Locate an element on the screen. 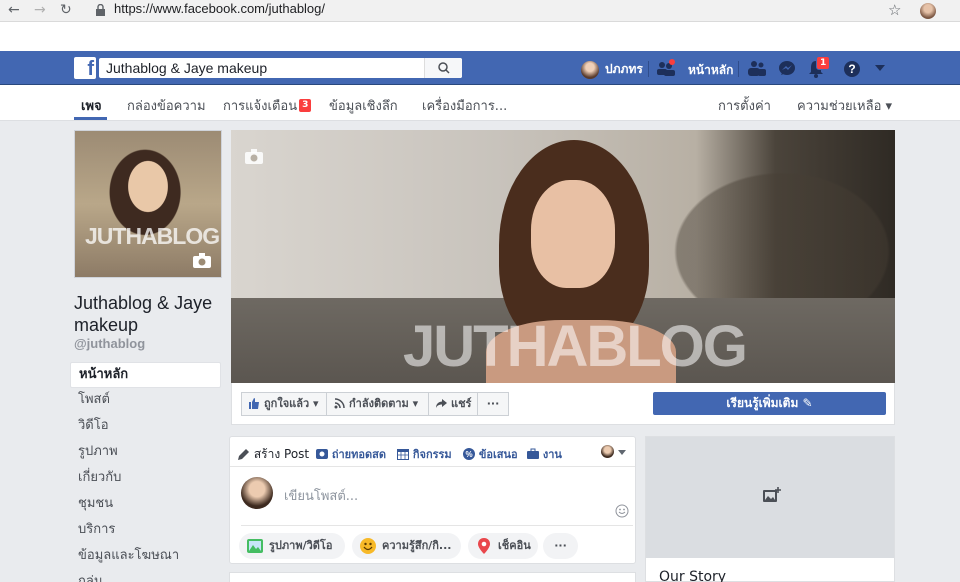  notifications-tab-badge: 3 is located at coordinates (305, 105).